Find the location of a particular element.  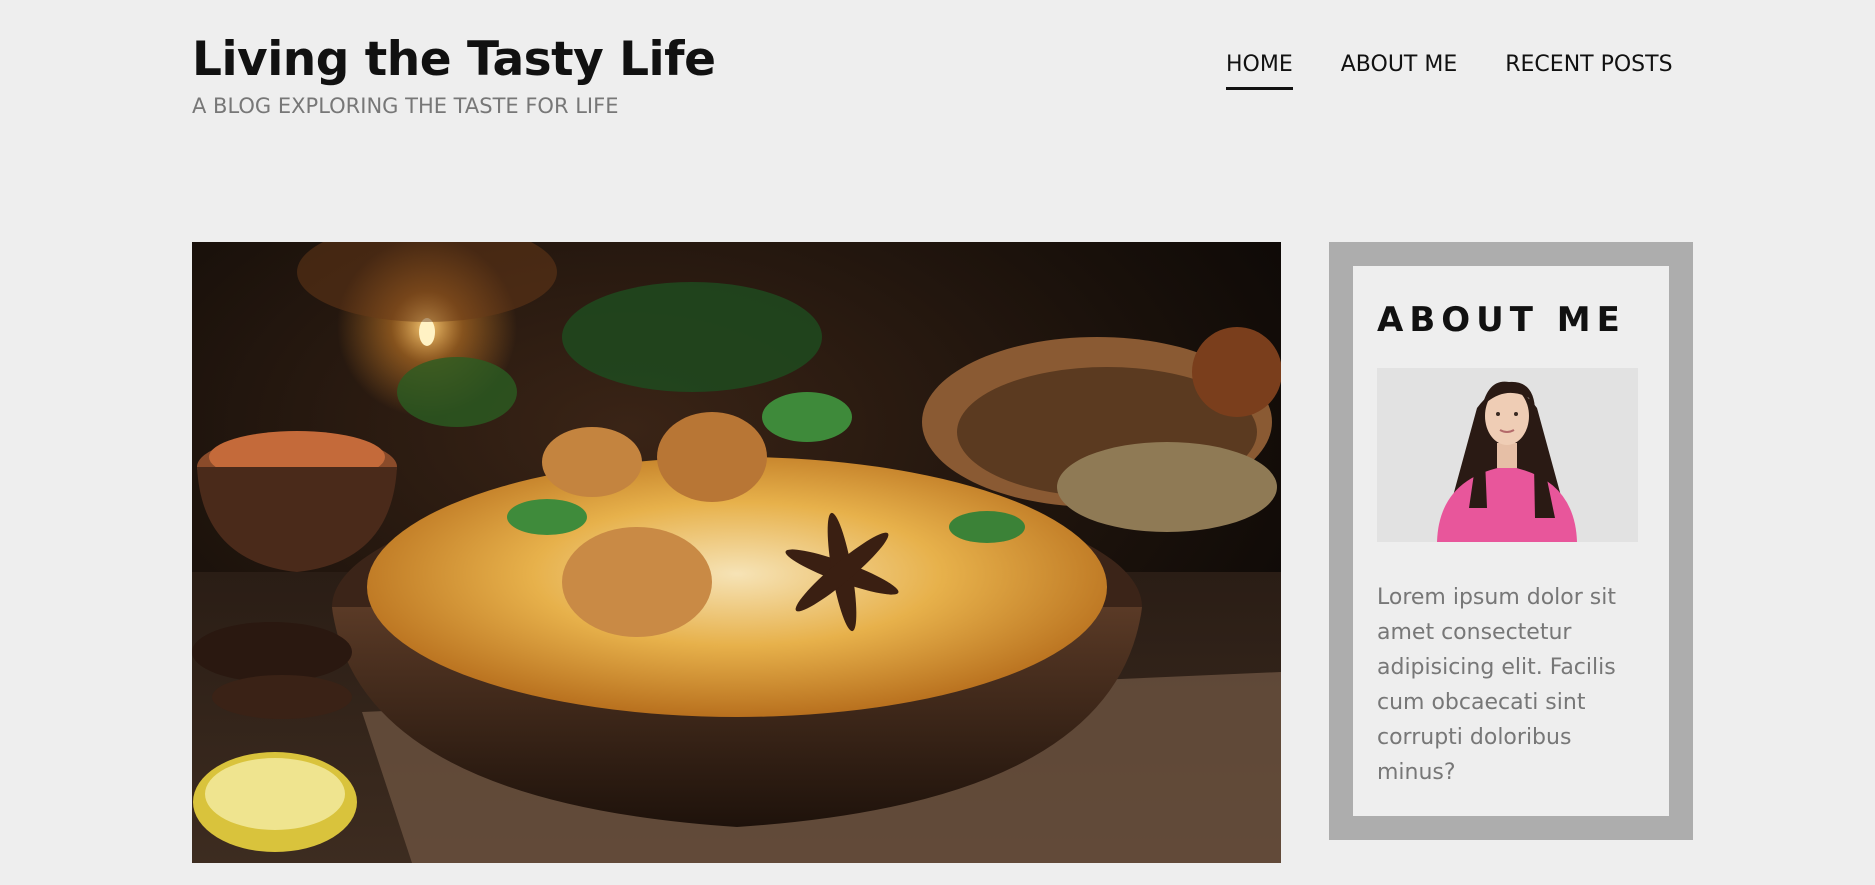

main-nav: HOME ABOUT ME RECENT POSTS is located at coordinates (1449, 71).